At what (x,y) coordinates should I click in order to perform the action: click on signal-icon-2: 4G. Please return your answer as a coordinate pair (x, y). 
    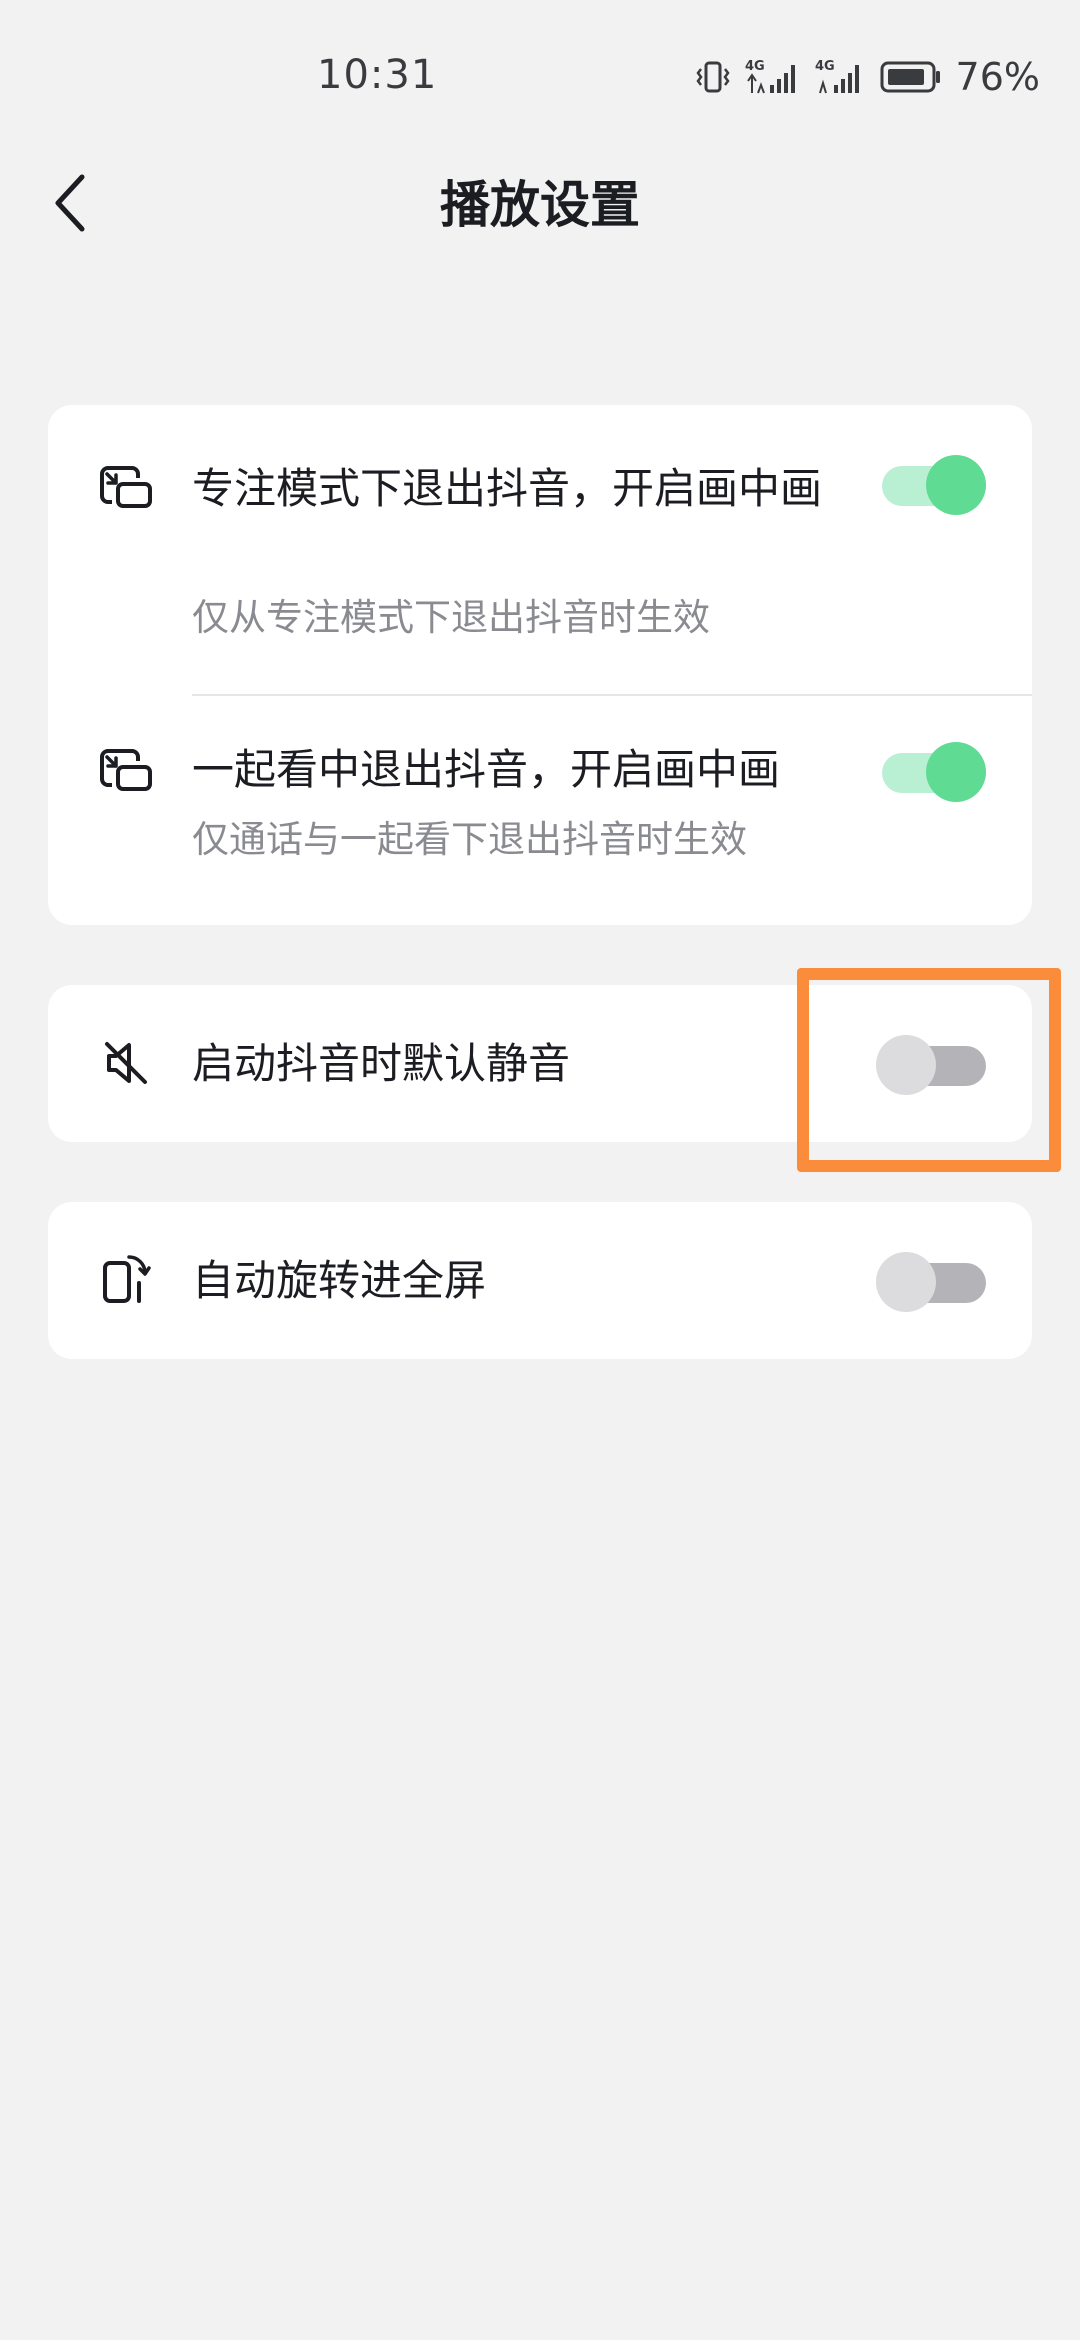
    Looking at the image, I should click on (840, 77).